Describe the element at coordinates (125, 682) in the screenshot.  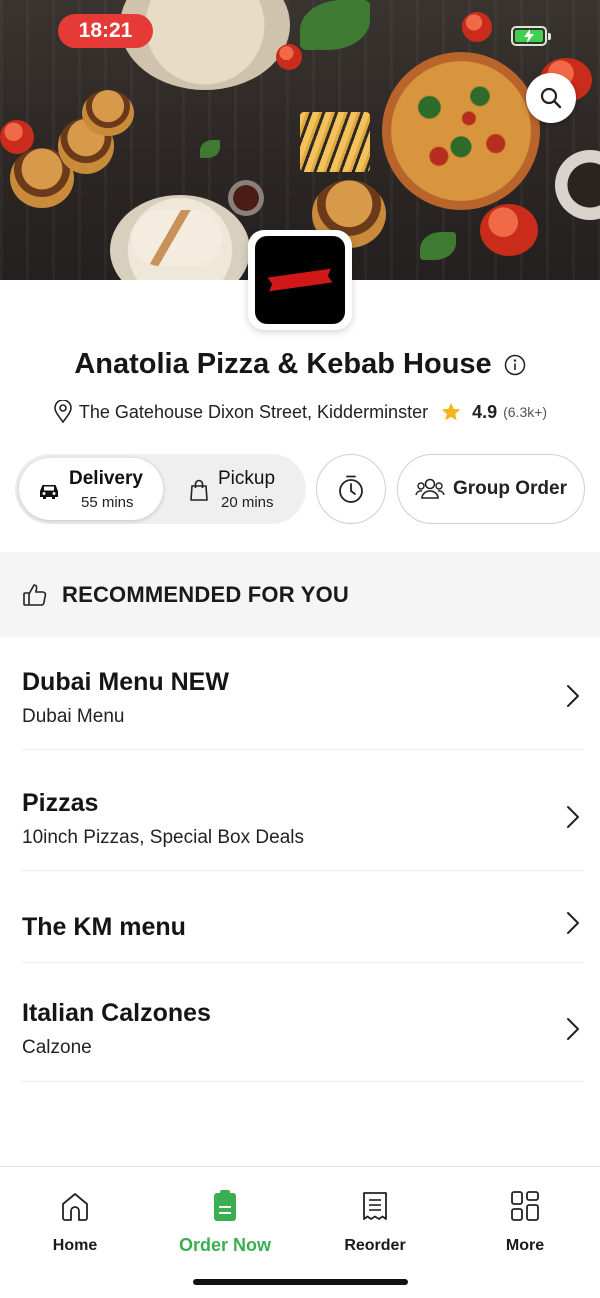
I see `category-title: Dubai Menu NEW` at that location.